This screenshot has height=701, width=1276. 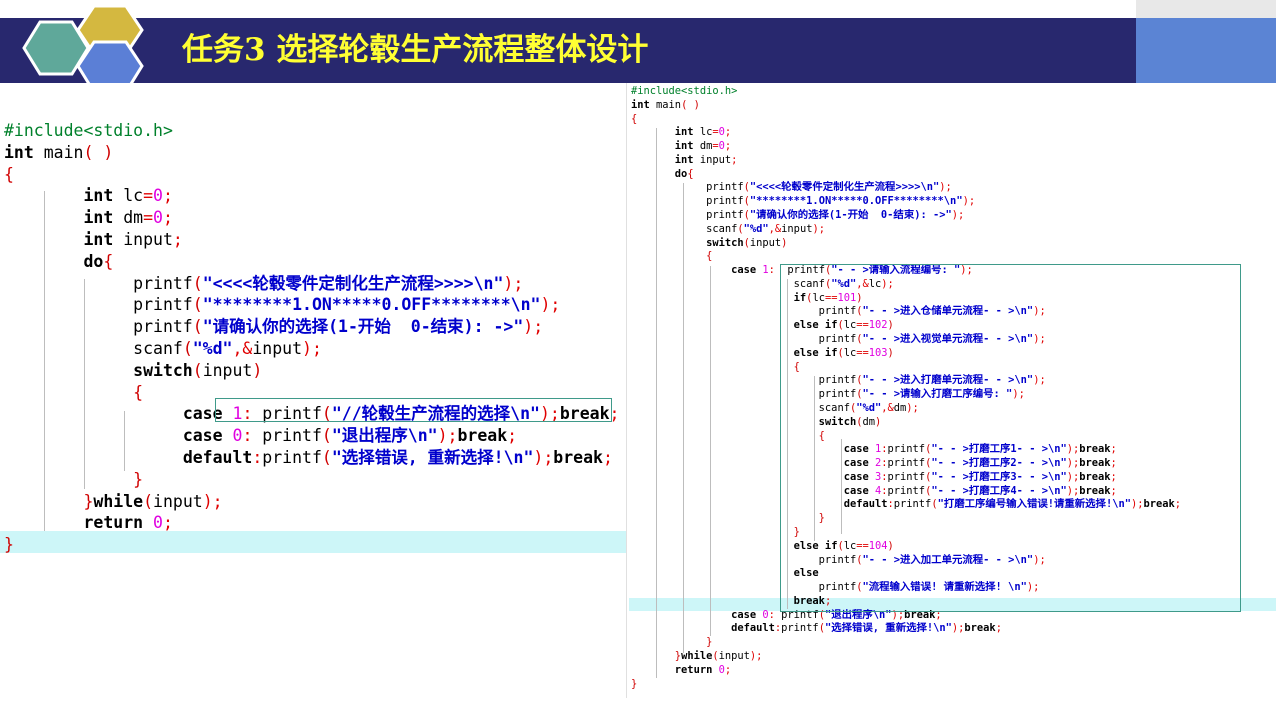 I want to click on code-token: "%d", so click(x=756, y=228).